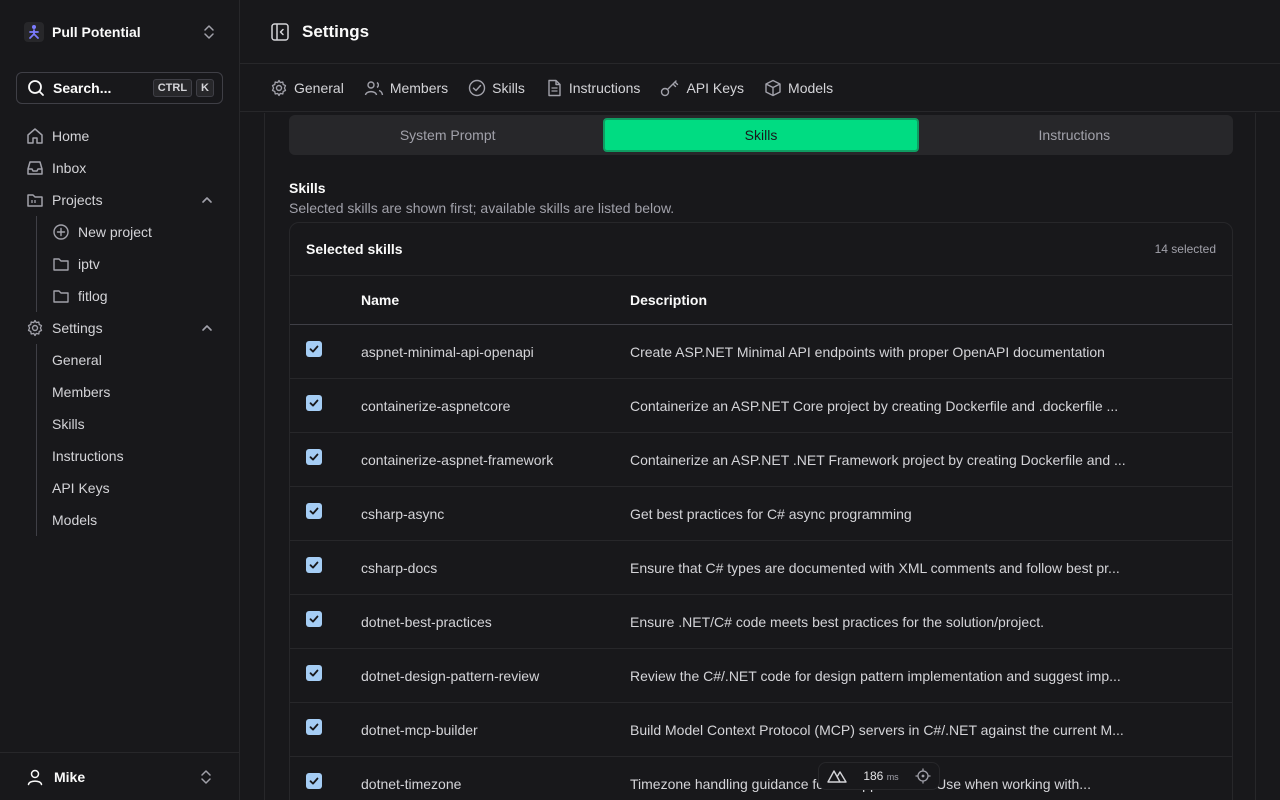  Describe the element at coordinates (931, 300) in the screenshot. I see `column-header-description: Description` at that location.